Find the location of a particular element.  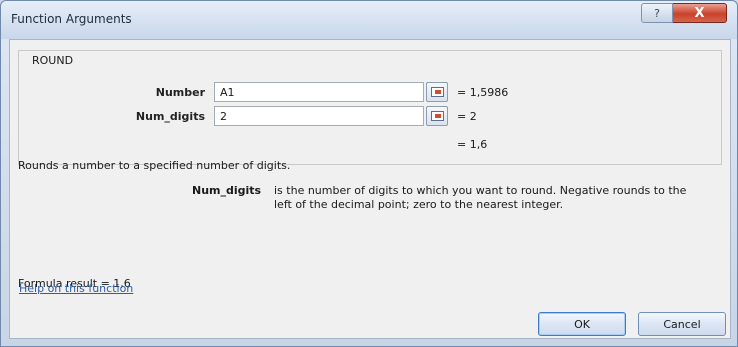

number-input is located at coordinates (319, 92).